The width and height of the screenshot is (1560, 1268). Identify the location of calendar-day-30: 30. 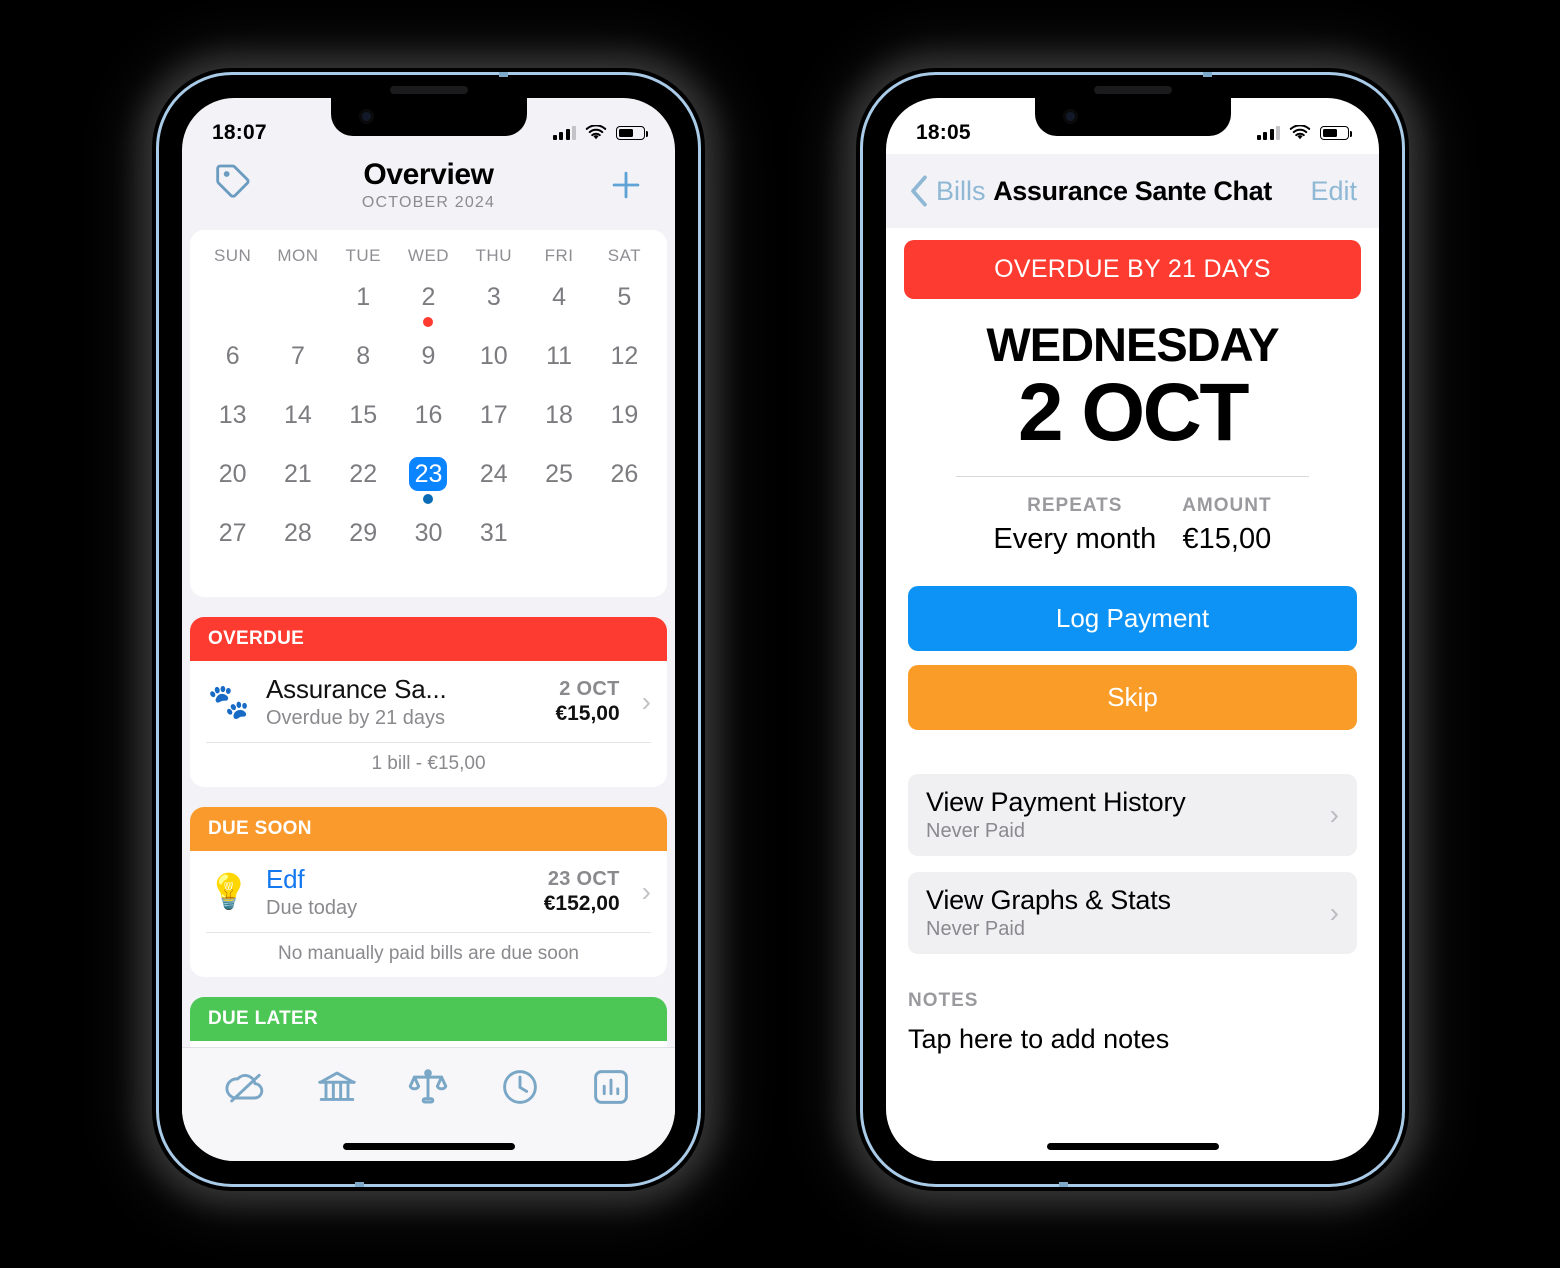
(428, 545).